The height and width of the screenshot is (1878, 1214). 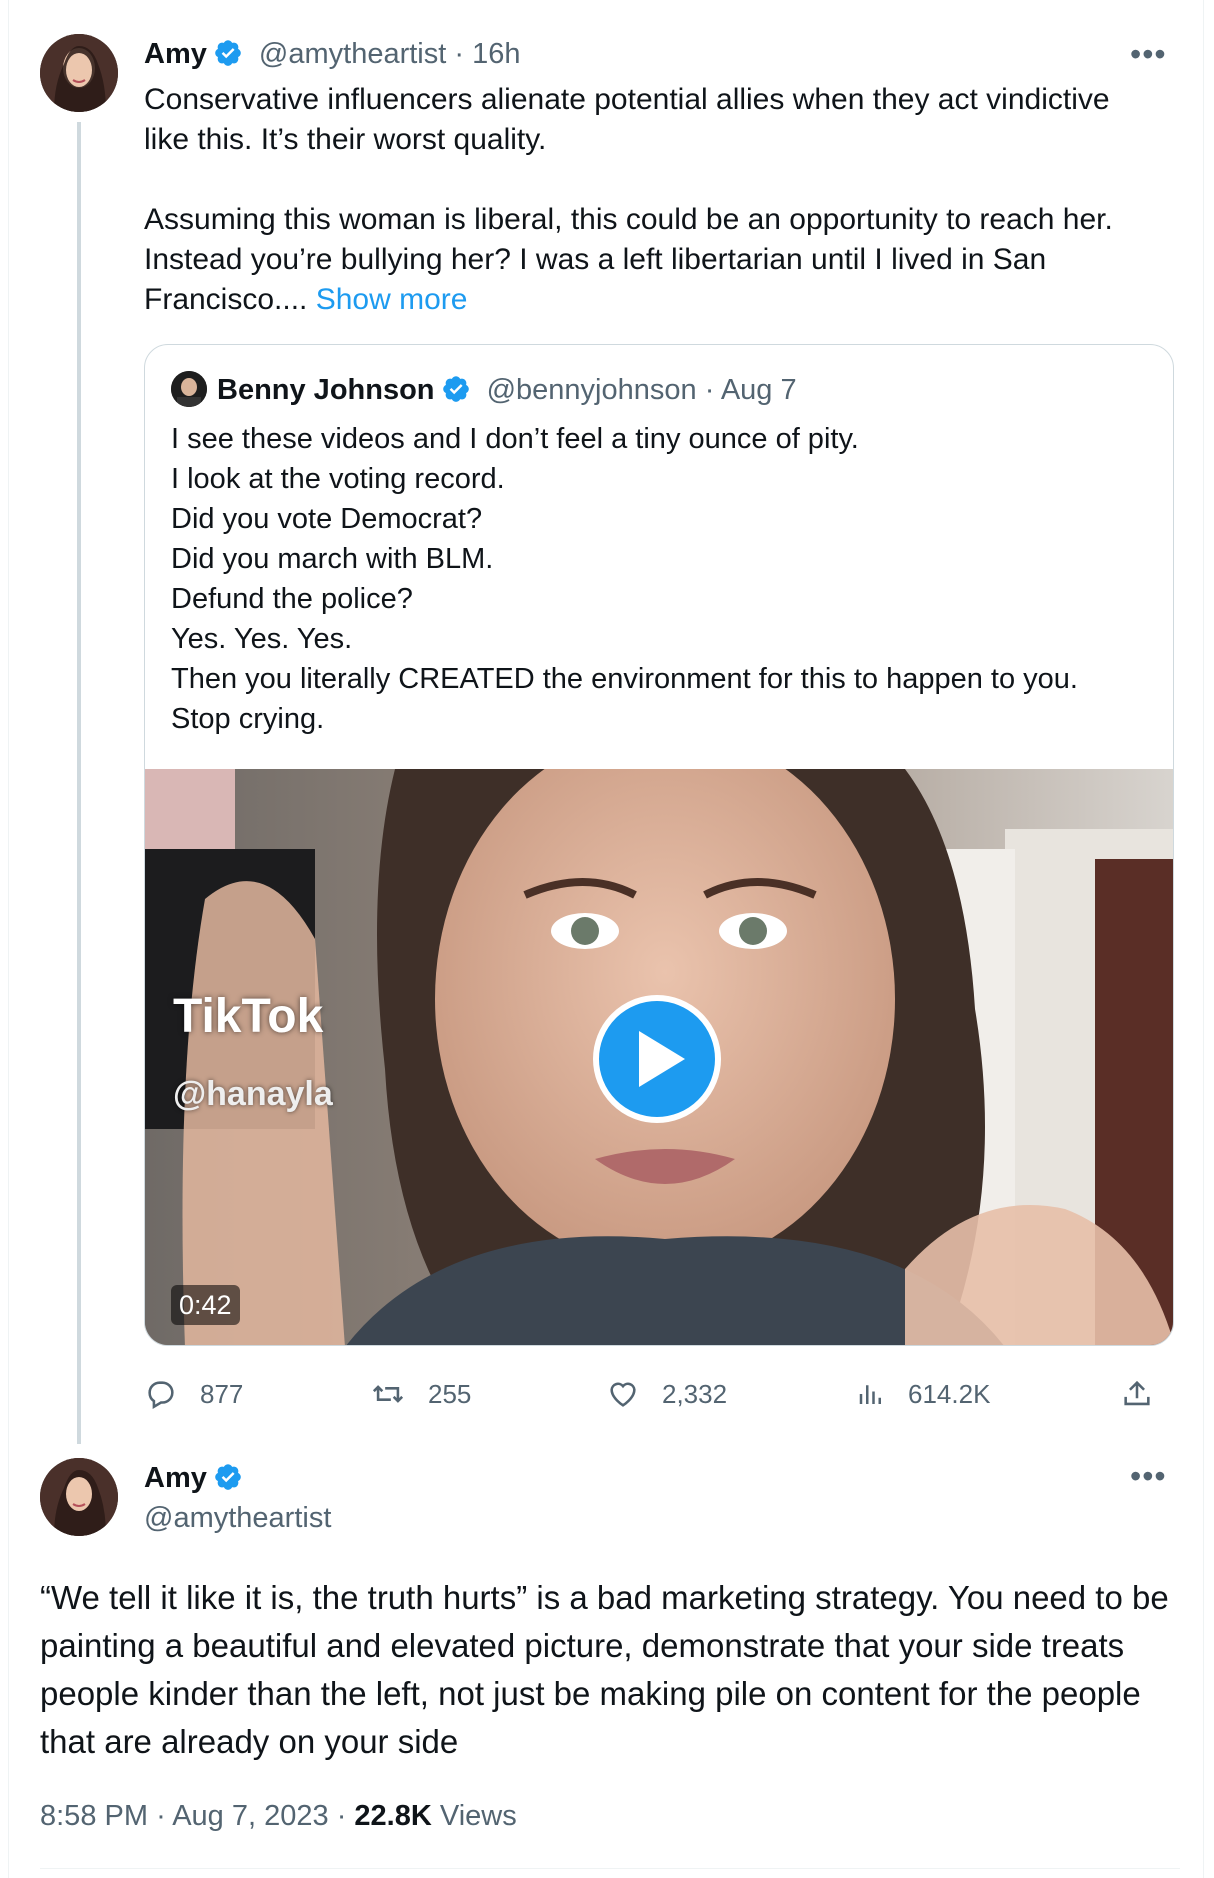 I want to click on tweet2-header: Amy, so click(x=193, y=1480).